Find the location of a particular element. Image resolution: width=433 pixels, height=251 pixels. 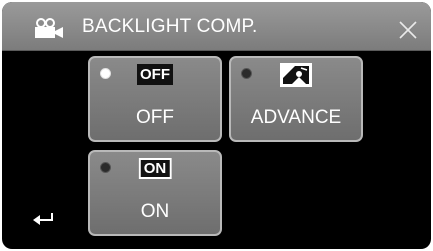

option-off-button: OFF OFF is located at coordinates (155, 99).